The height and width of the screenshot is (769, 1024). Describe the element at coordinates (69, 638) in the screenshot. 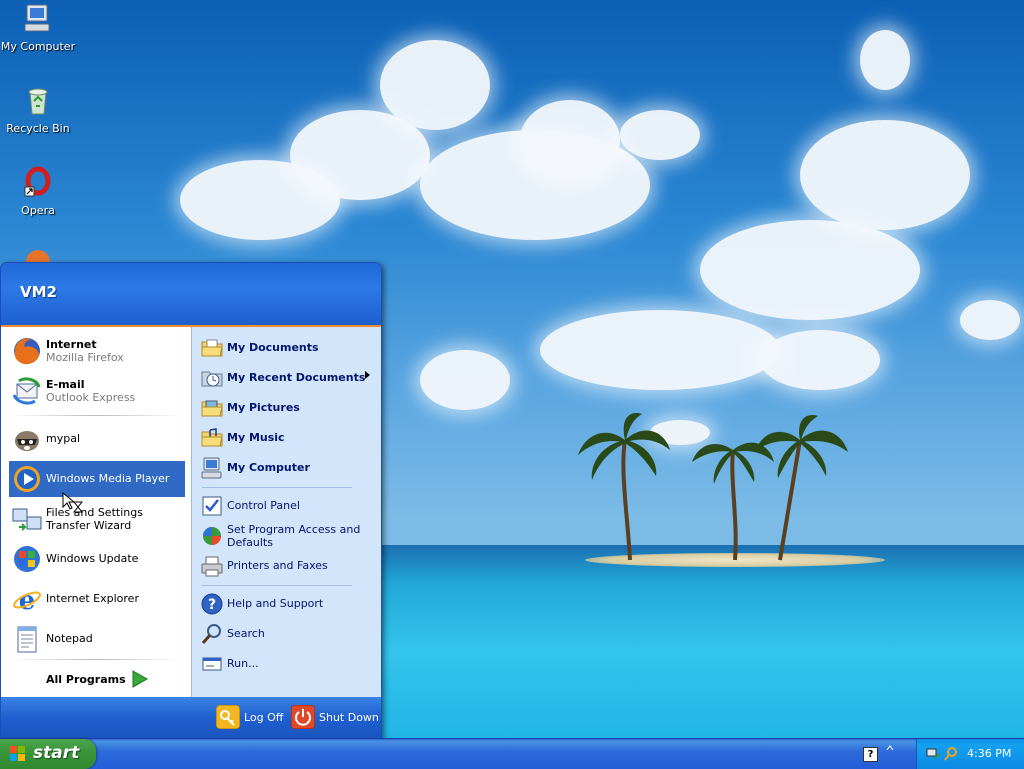

I see `recent-item-label: Notepad` at that location.